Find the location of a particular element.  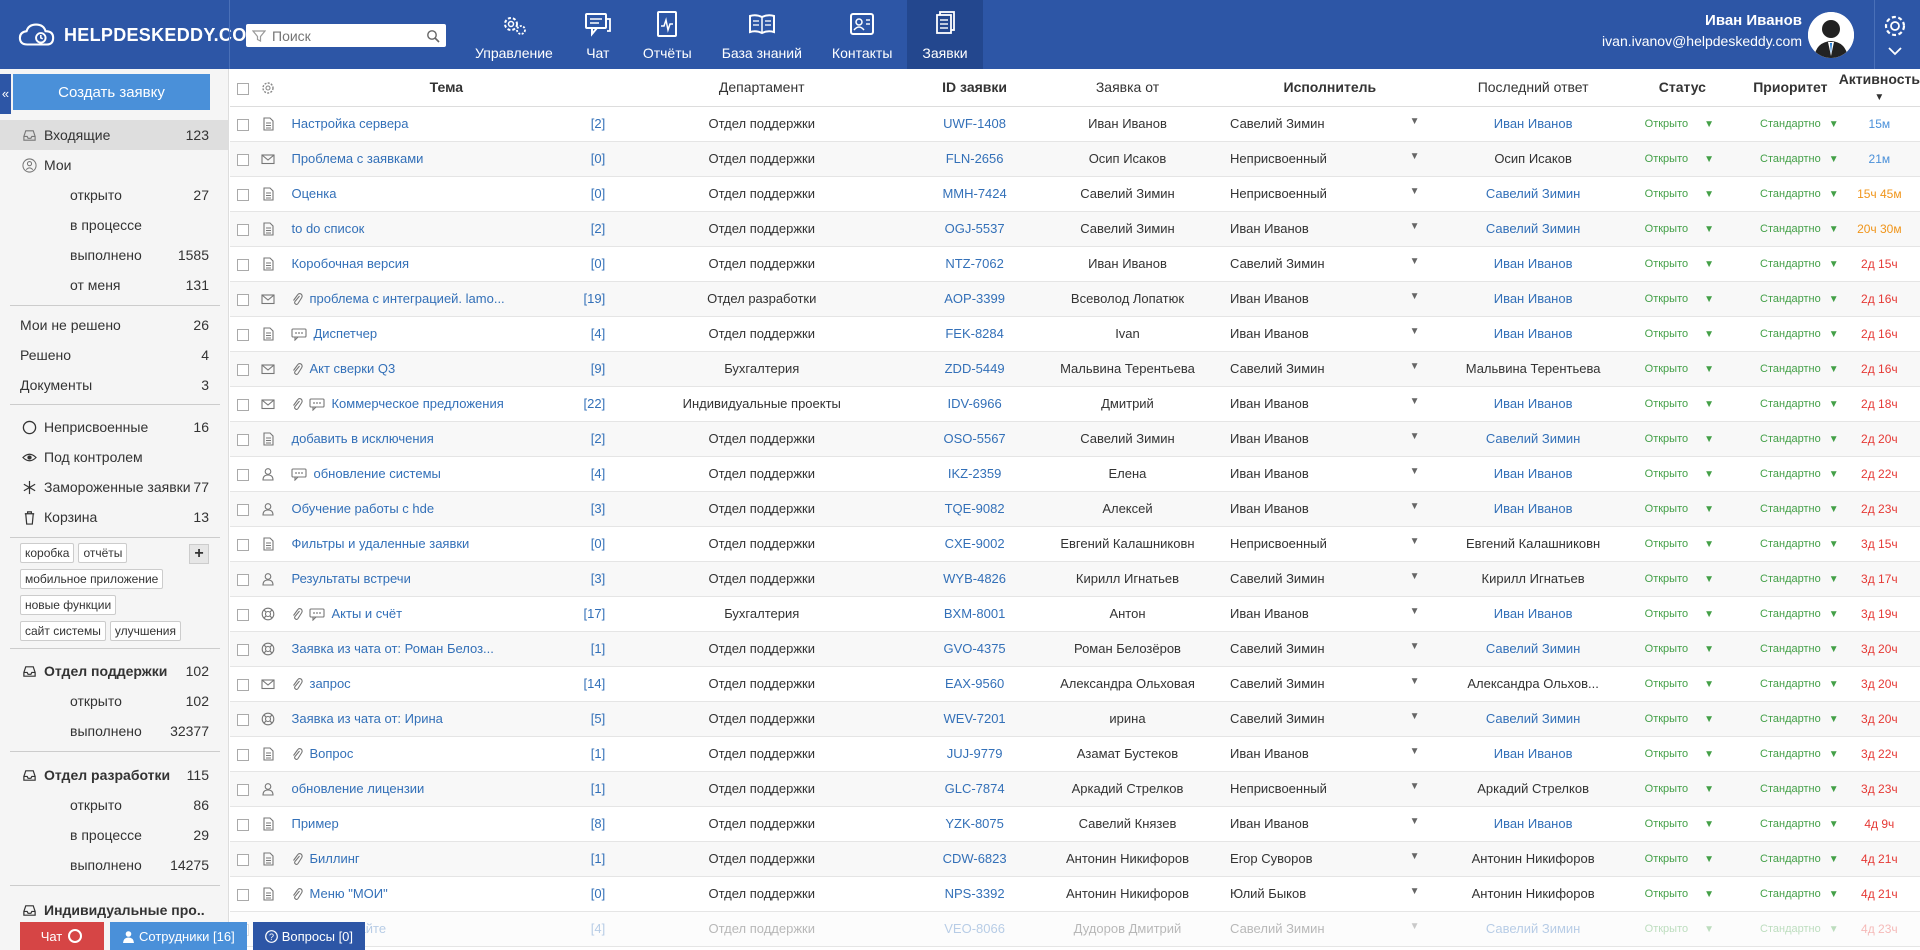

ticket-subject-cell: to do список [2] is located at coordinates (446, 229).